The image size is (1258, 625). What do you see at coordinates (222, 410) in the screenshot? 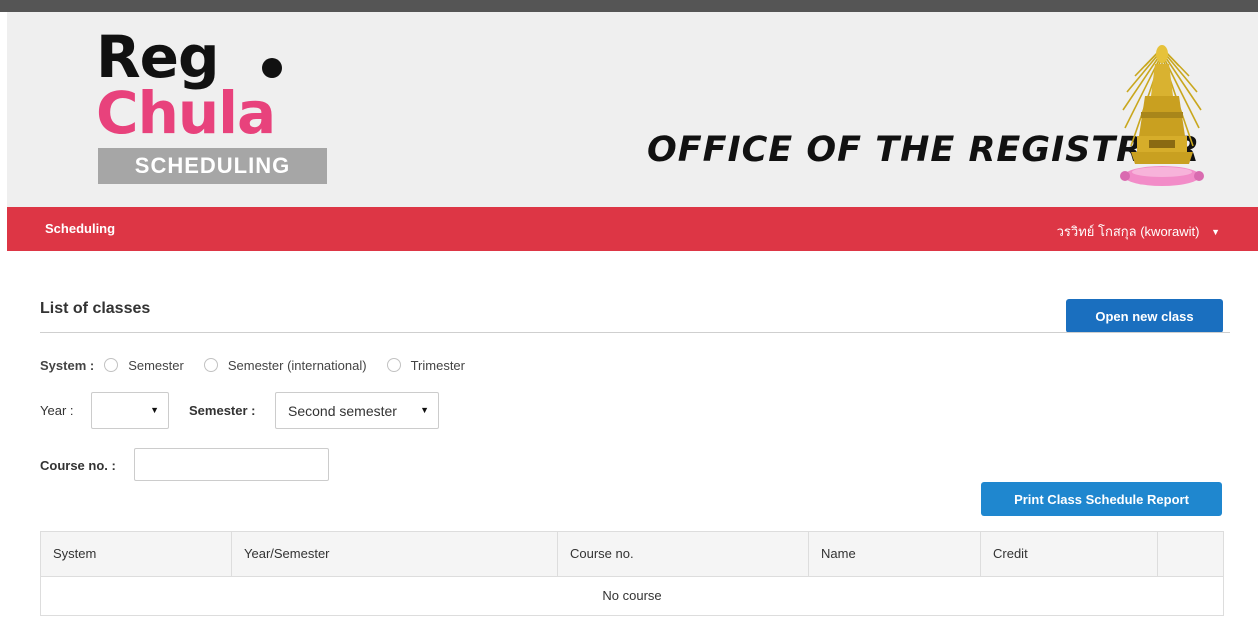
I see `semester-label: Semester :` at bounding box center [222, 410].